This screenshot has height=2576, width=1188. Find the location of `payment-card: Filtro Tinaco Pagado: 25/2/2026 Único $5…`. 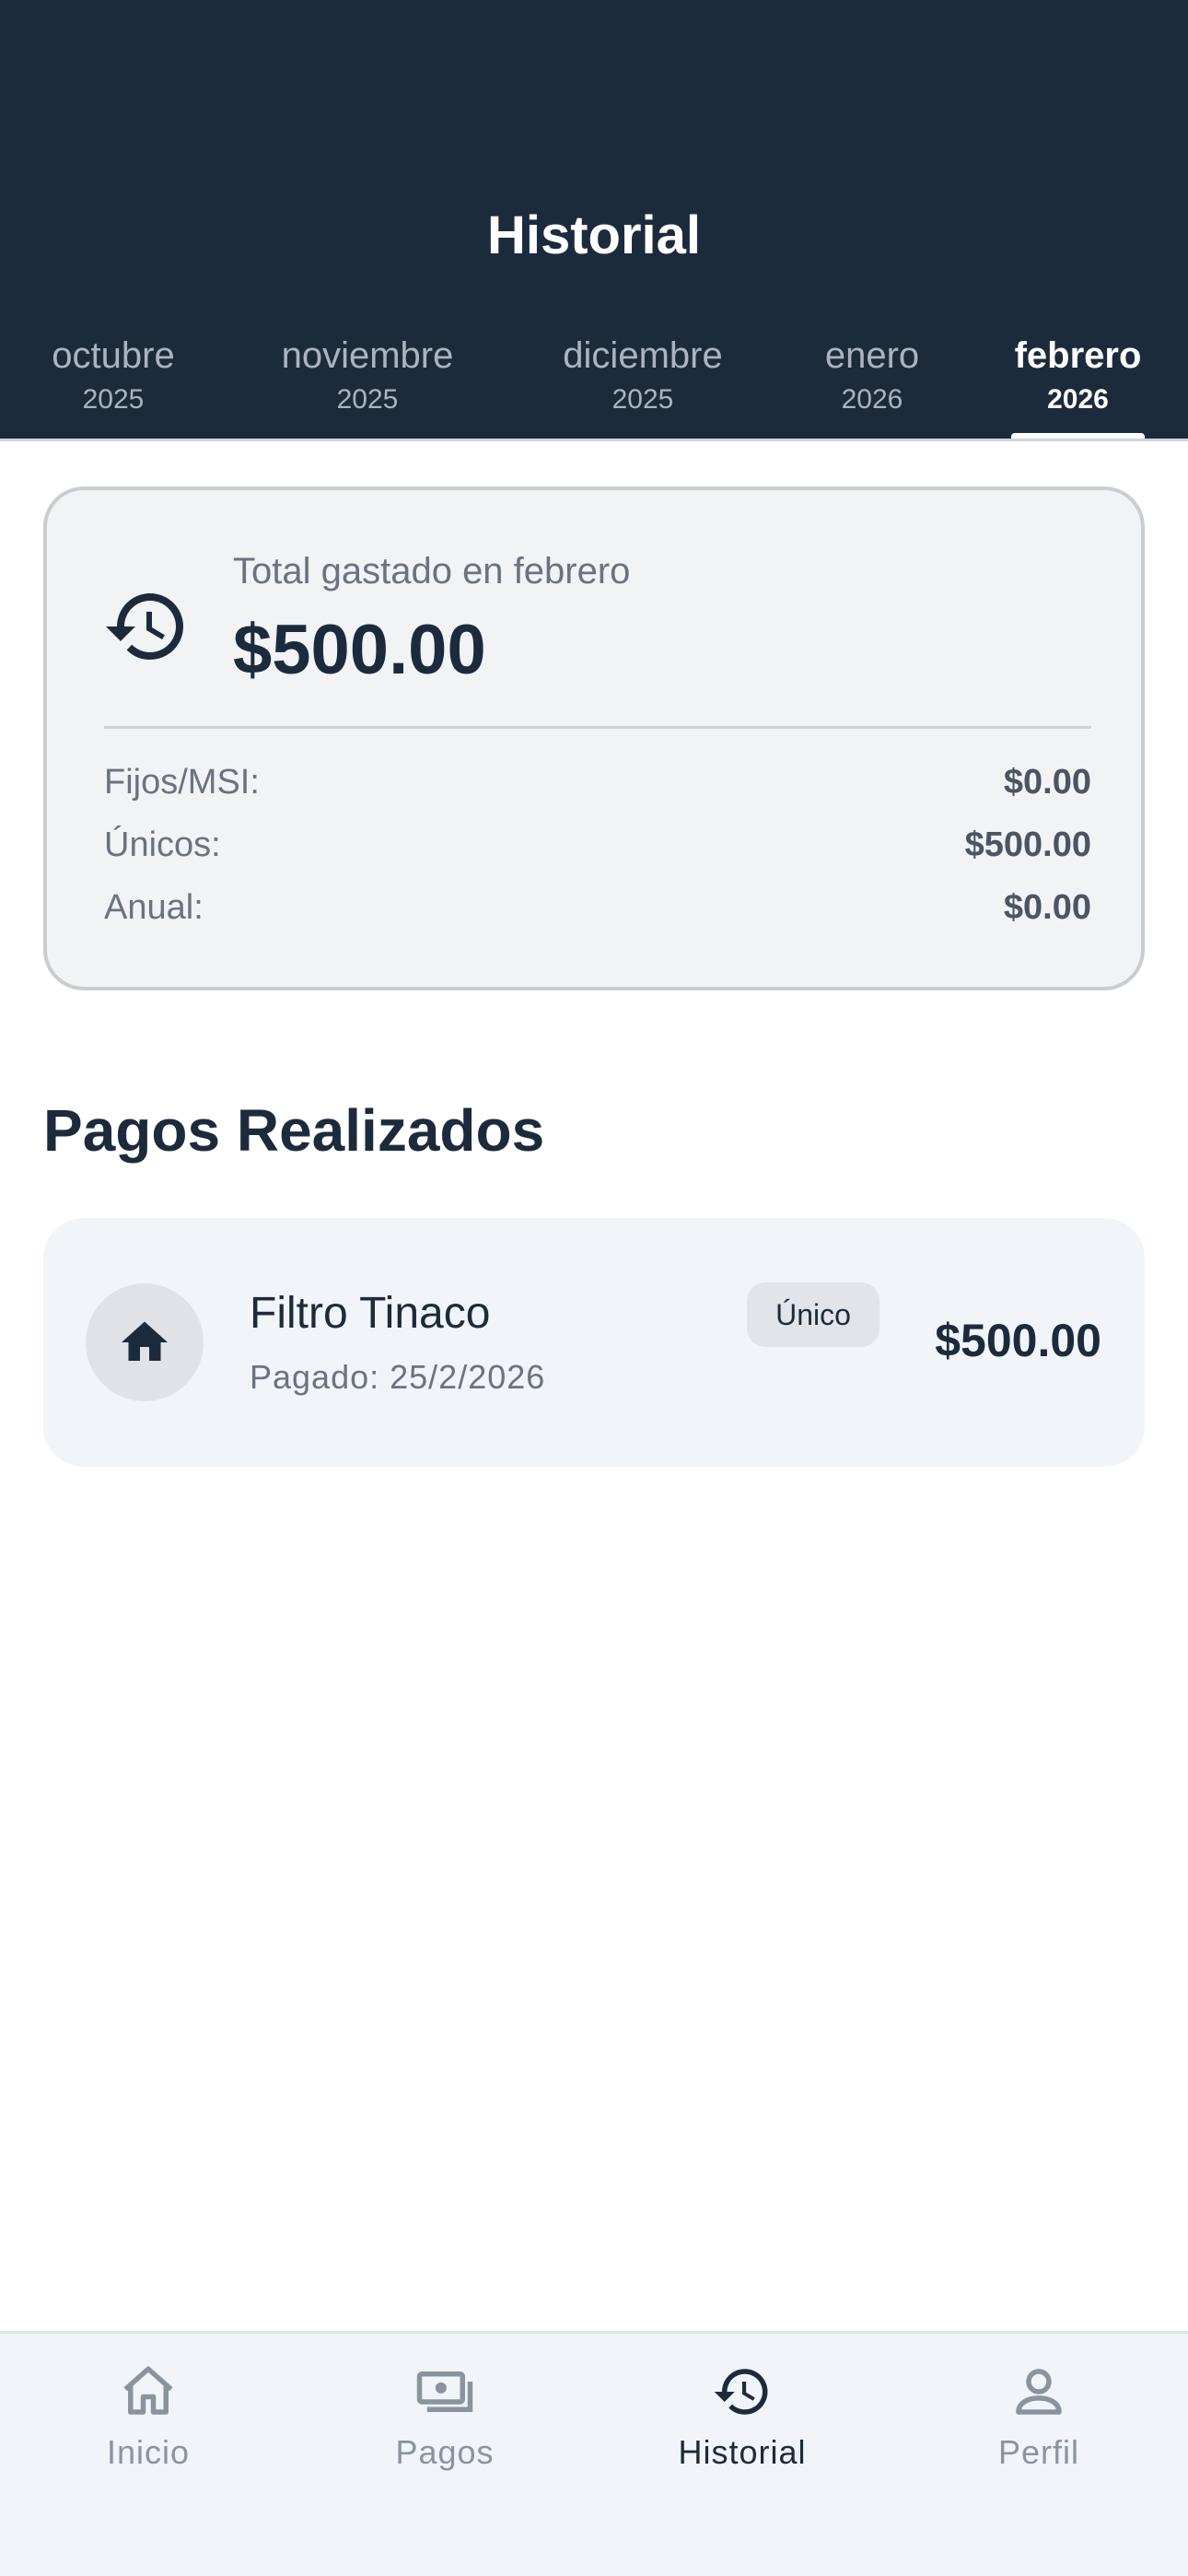

payment-card: Filtro Tinaco Pagado: 25/2/2026 Único $5… is located at coordinates (594, 1342).